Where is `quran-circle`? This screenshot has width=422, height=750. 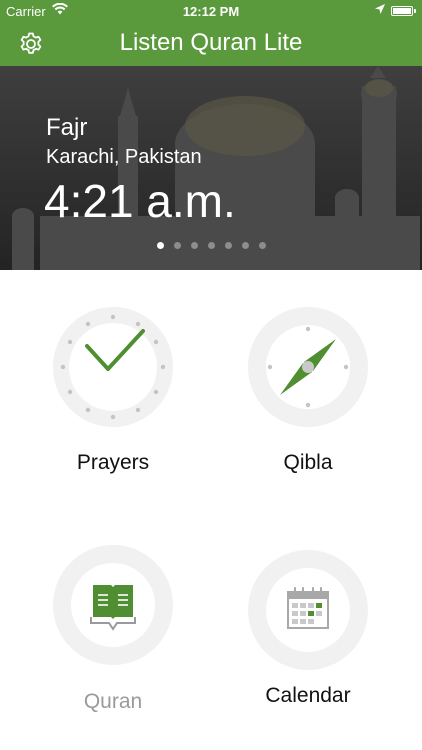
quran-circle is located at coordinates (113, 605).